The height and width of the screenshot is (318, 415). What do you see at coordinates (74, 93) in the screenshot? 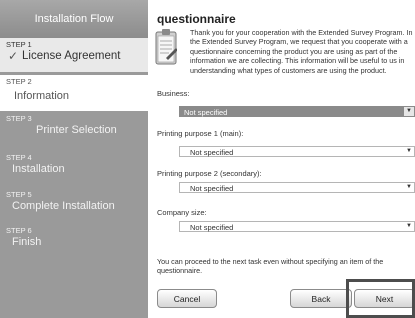
I see `step-information: STEP 2 Information` at bounding box center [74, 93].